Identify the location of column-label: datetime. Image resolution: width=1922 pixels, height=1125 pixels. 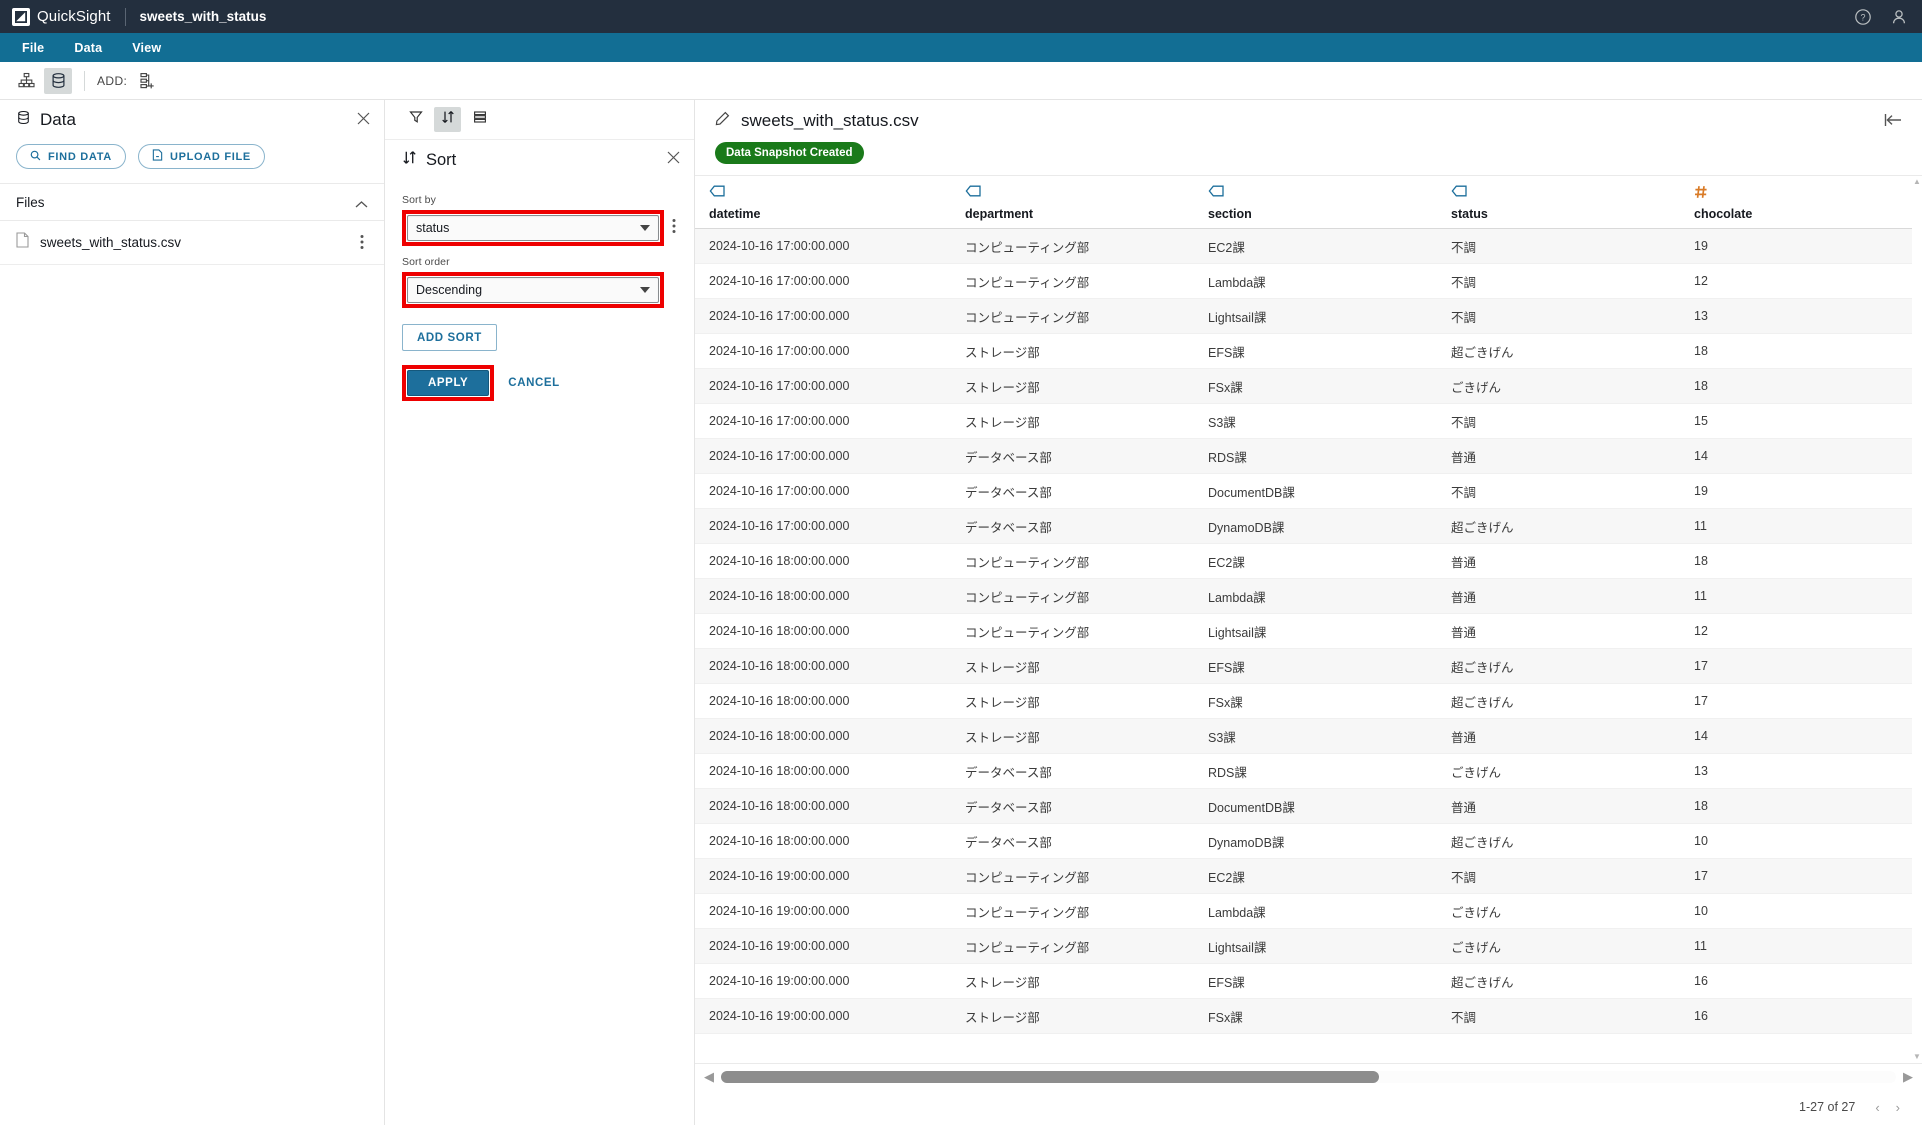
(735, 214).